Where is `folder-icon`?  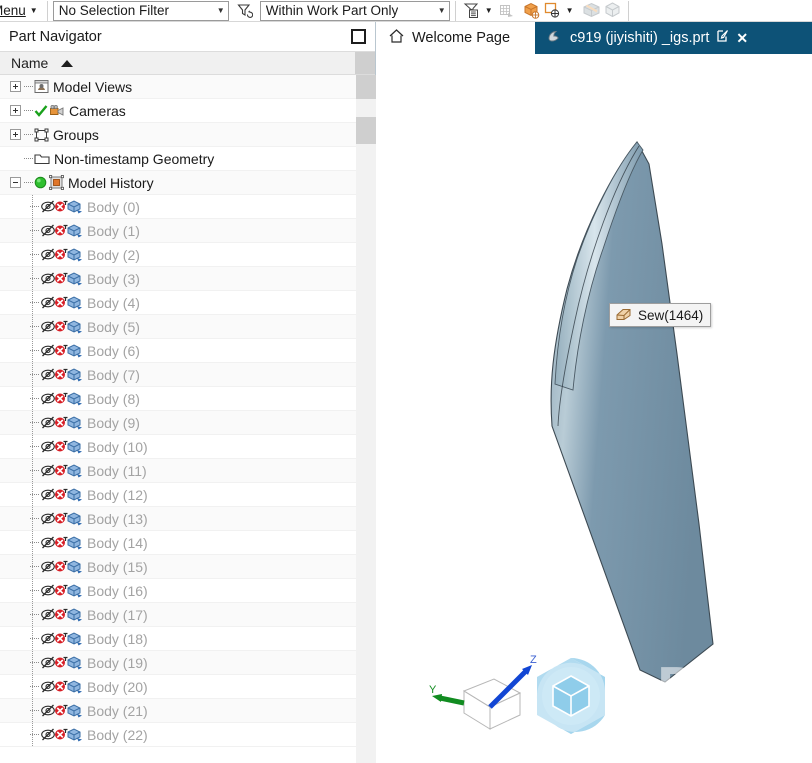 folder-icon is located at coordinates (42, 159).